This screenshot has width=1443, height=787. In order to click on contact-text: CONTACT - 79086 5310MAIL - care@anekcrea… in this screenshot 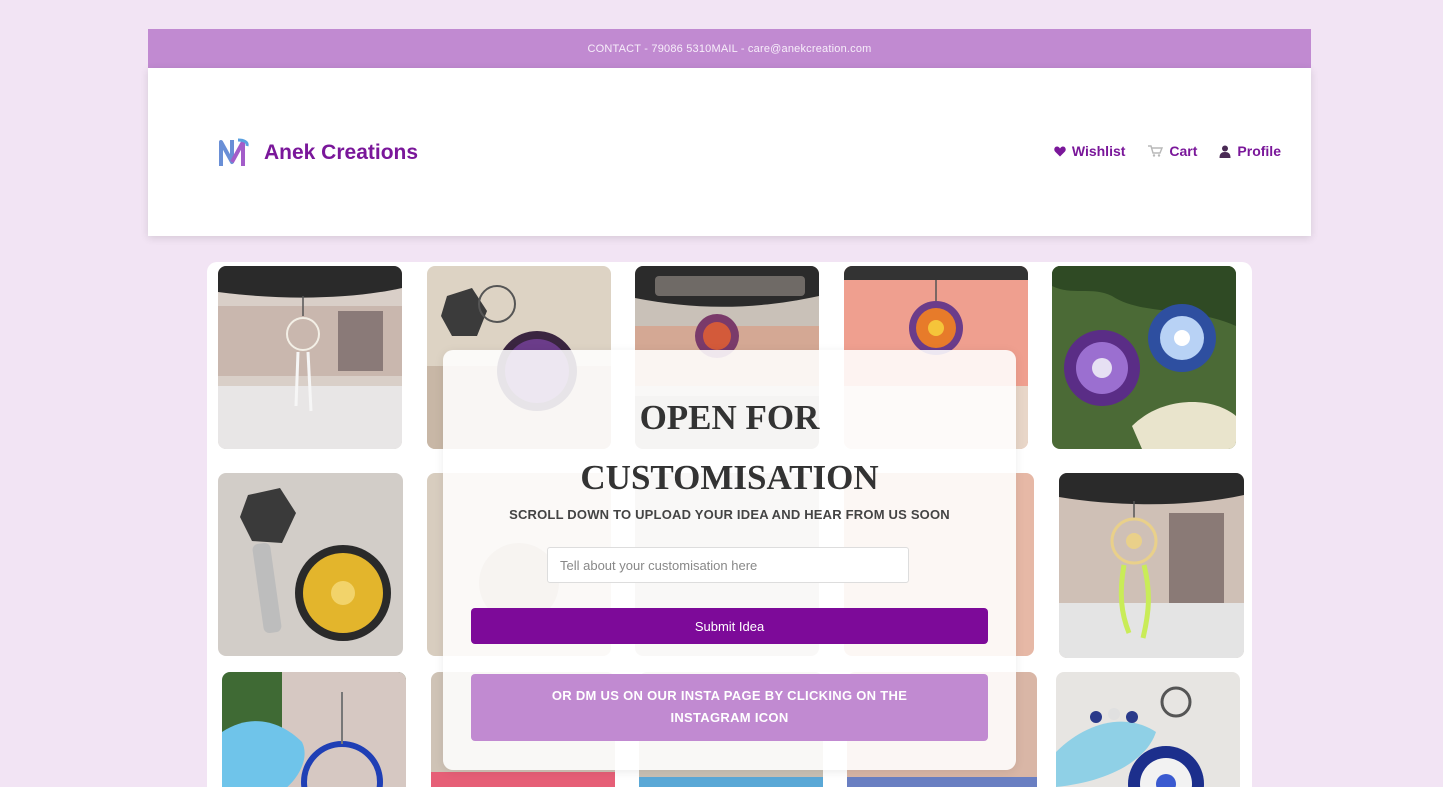, I will do `click(729, 48)`.